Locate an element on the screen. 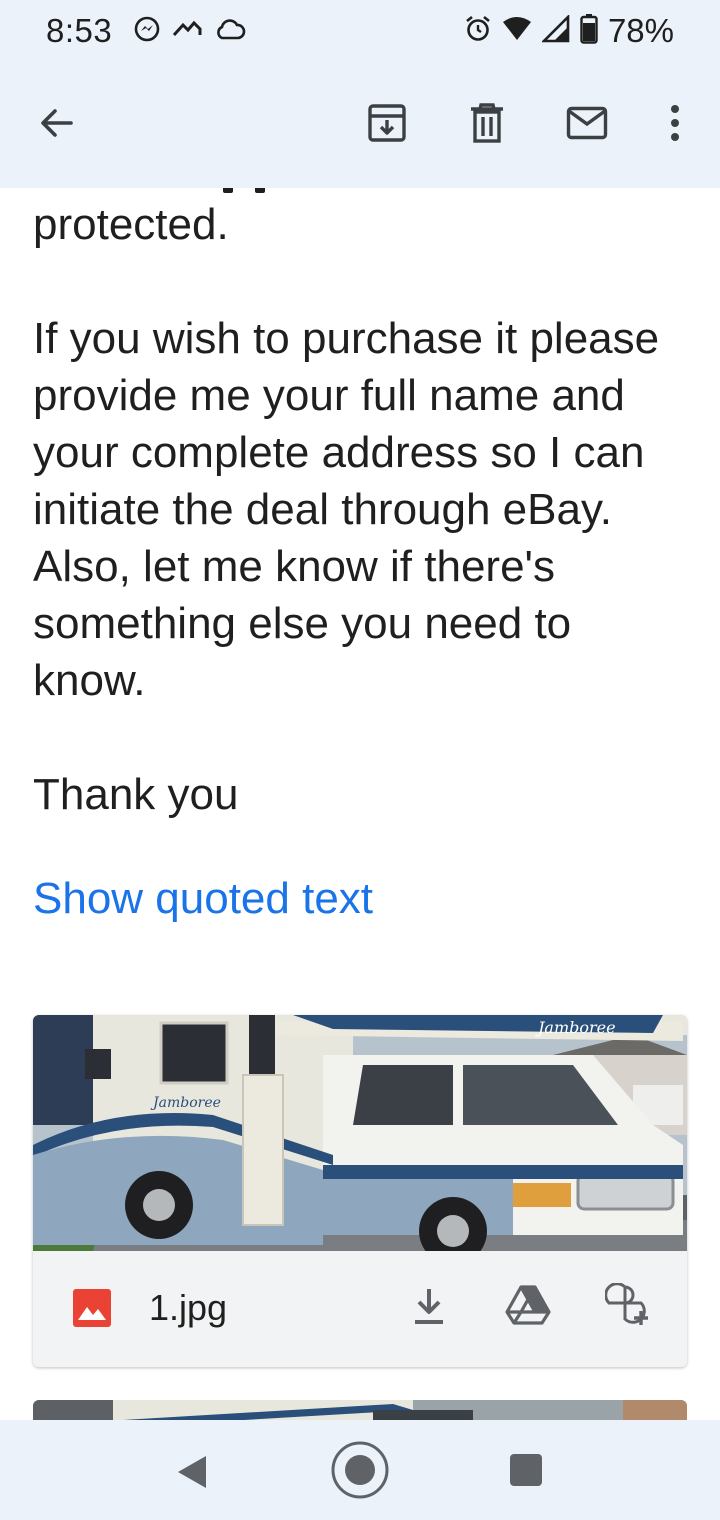  home-nav-icon is located at coordinates (360, 1472).